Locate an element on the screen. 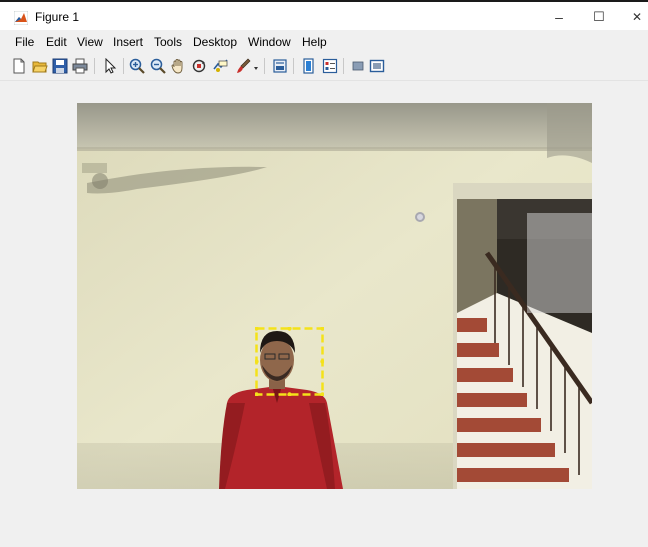 The height and width of the screenshot is (547, 648). pan-icon is located at coordinates (178, 66).